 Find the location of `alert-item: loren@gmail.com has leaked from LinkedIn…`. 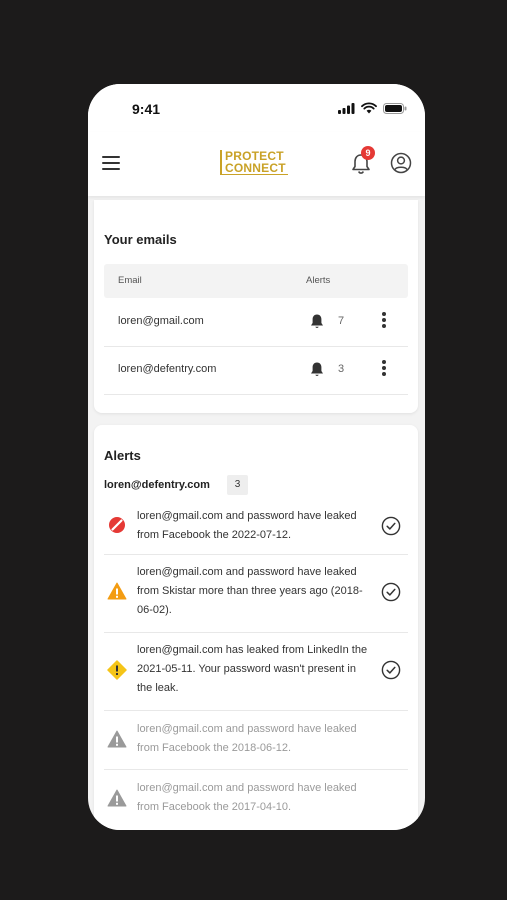

alert-item: loren@gmail.com has leaked from LinkedIn… is located at coordinates (256, 671).